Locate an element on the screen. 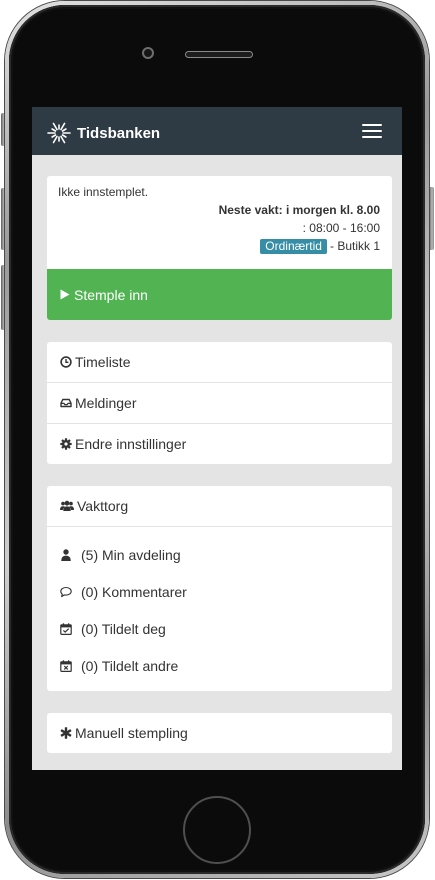 Image resolution: width=435 pixels, height=880 pixels. brand-logo: Tidsbanken is located at coordinates (103, 131).